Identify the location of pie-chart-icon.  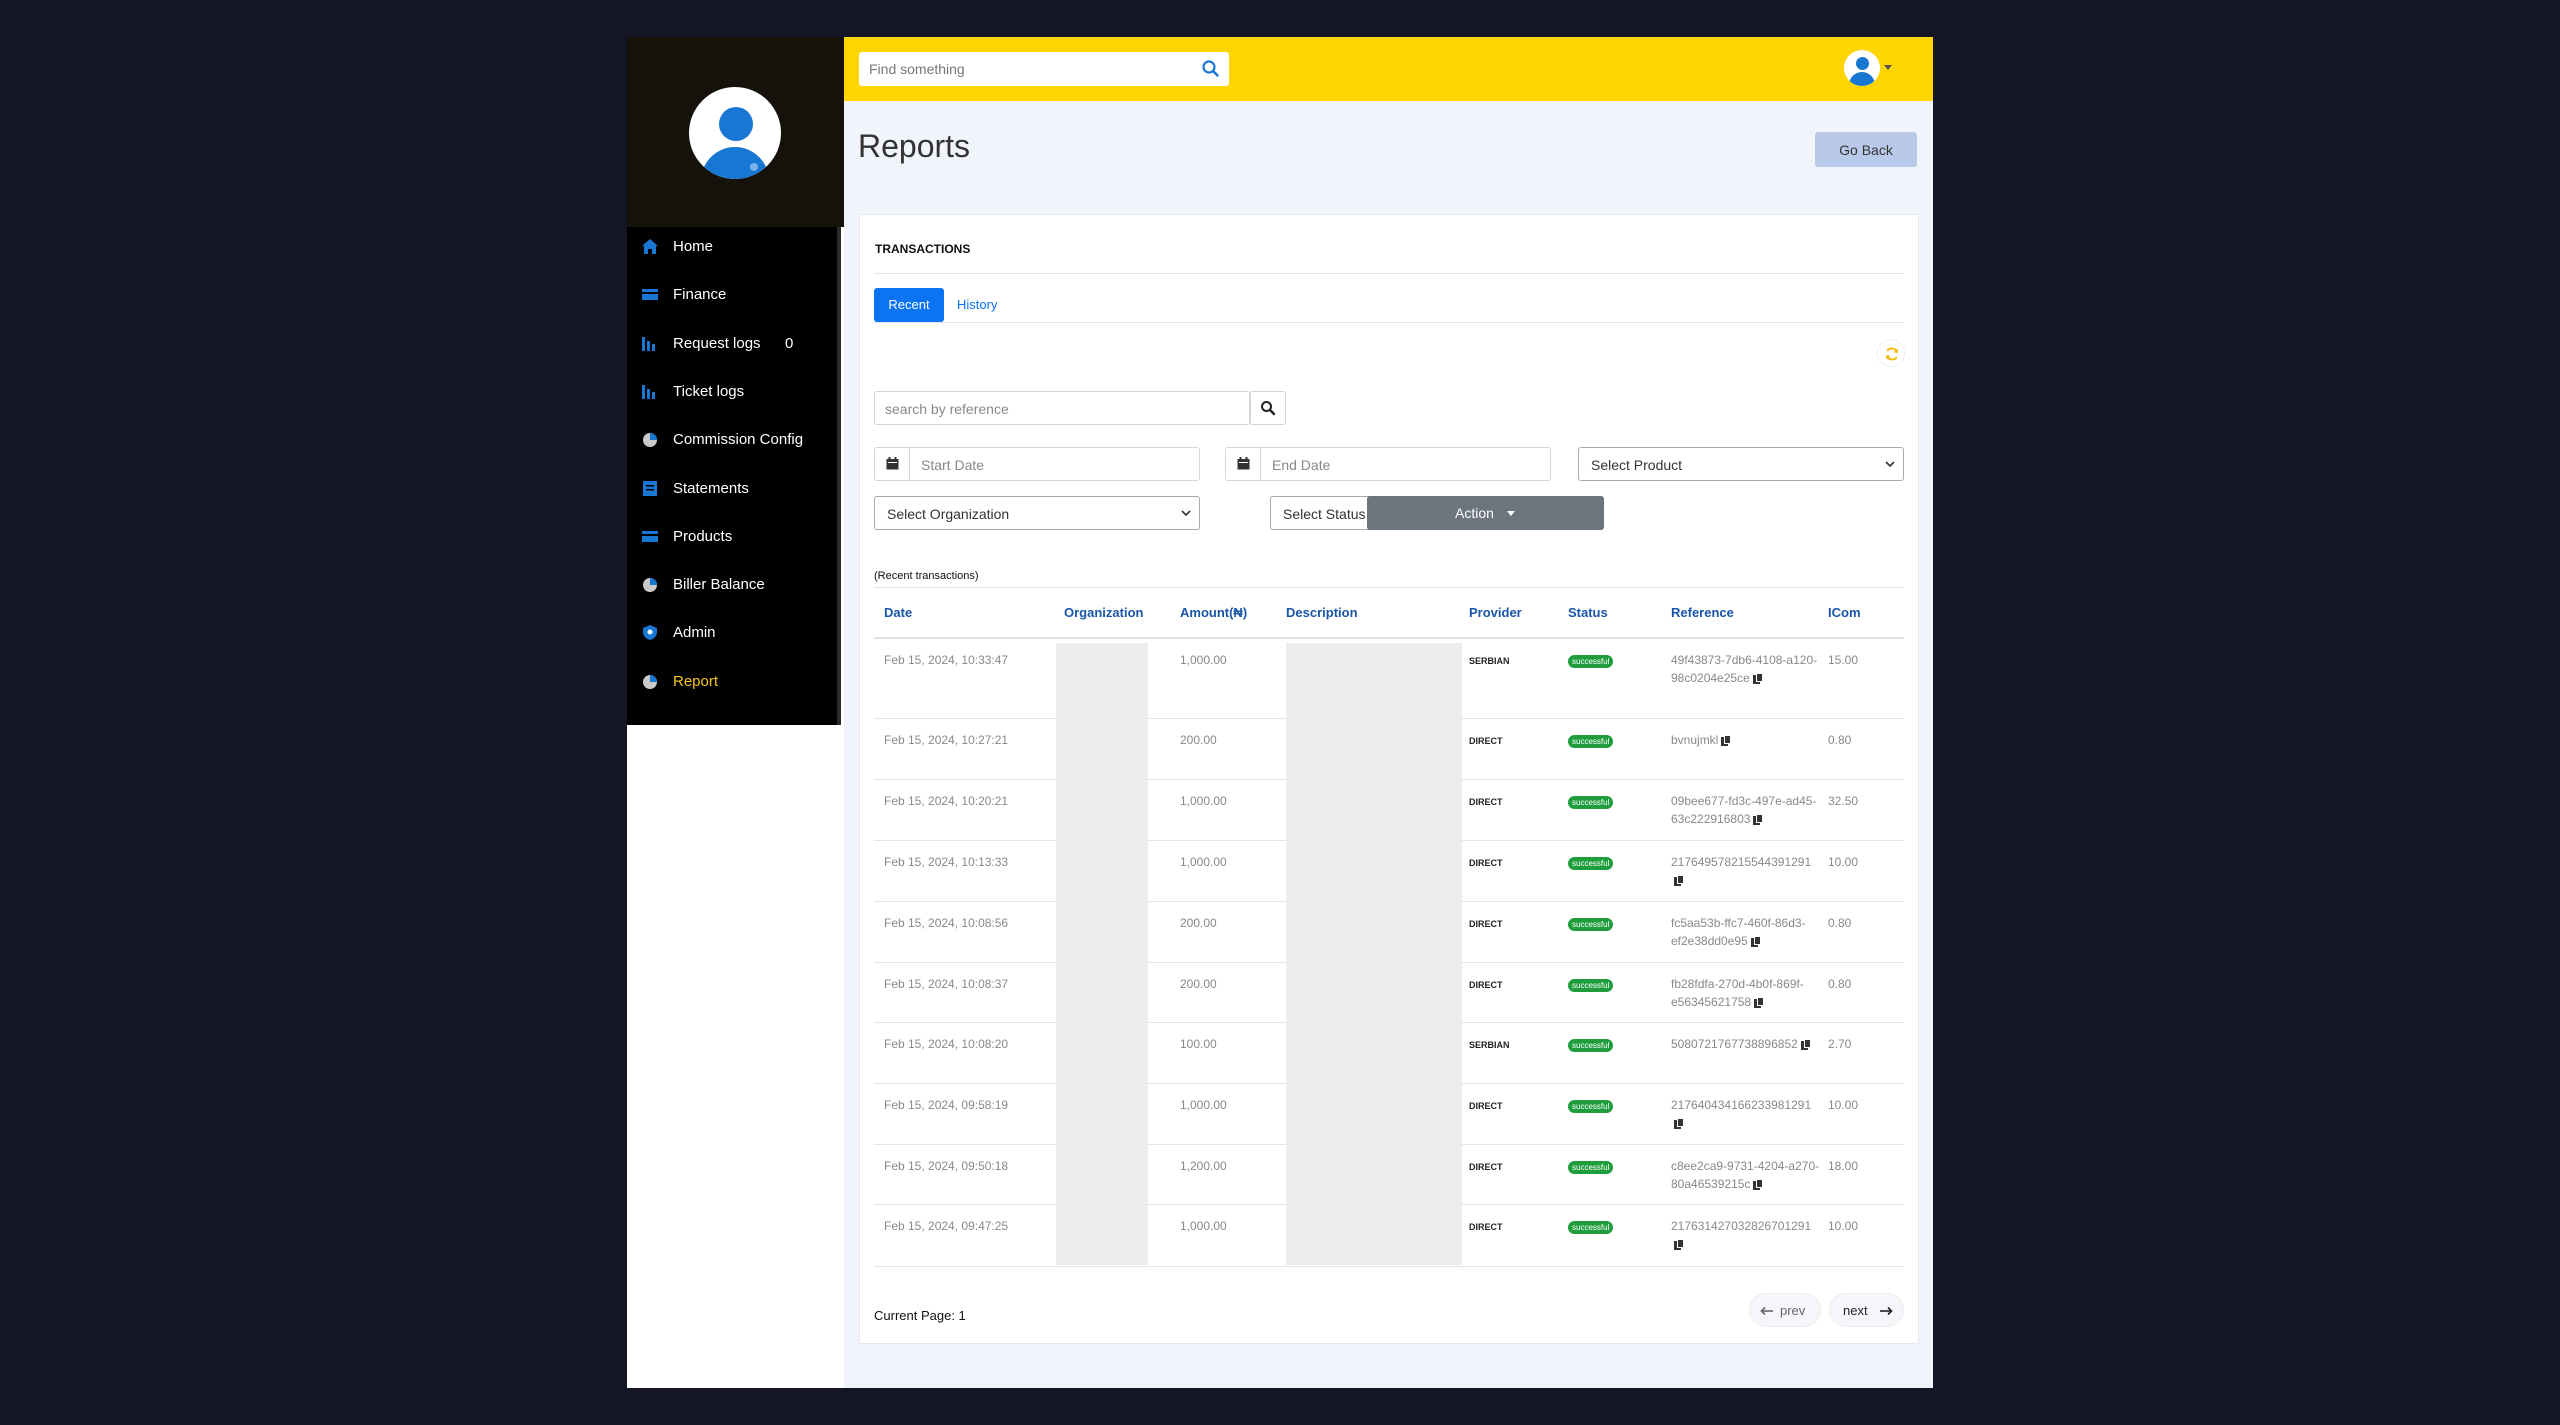
(650, 439).